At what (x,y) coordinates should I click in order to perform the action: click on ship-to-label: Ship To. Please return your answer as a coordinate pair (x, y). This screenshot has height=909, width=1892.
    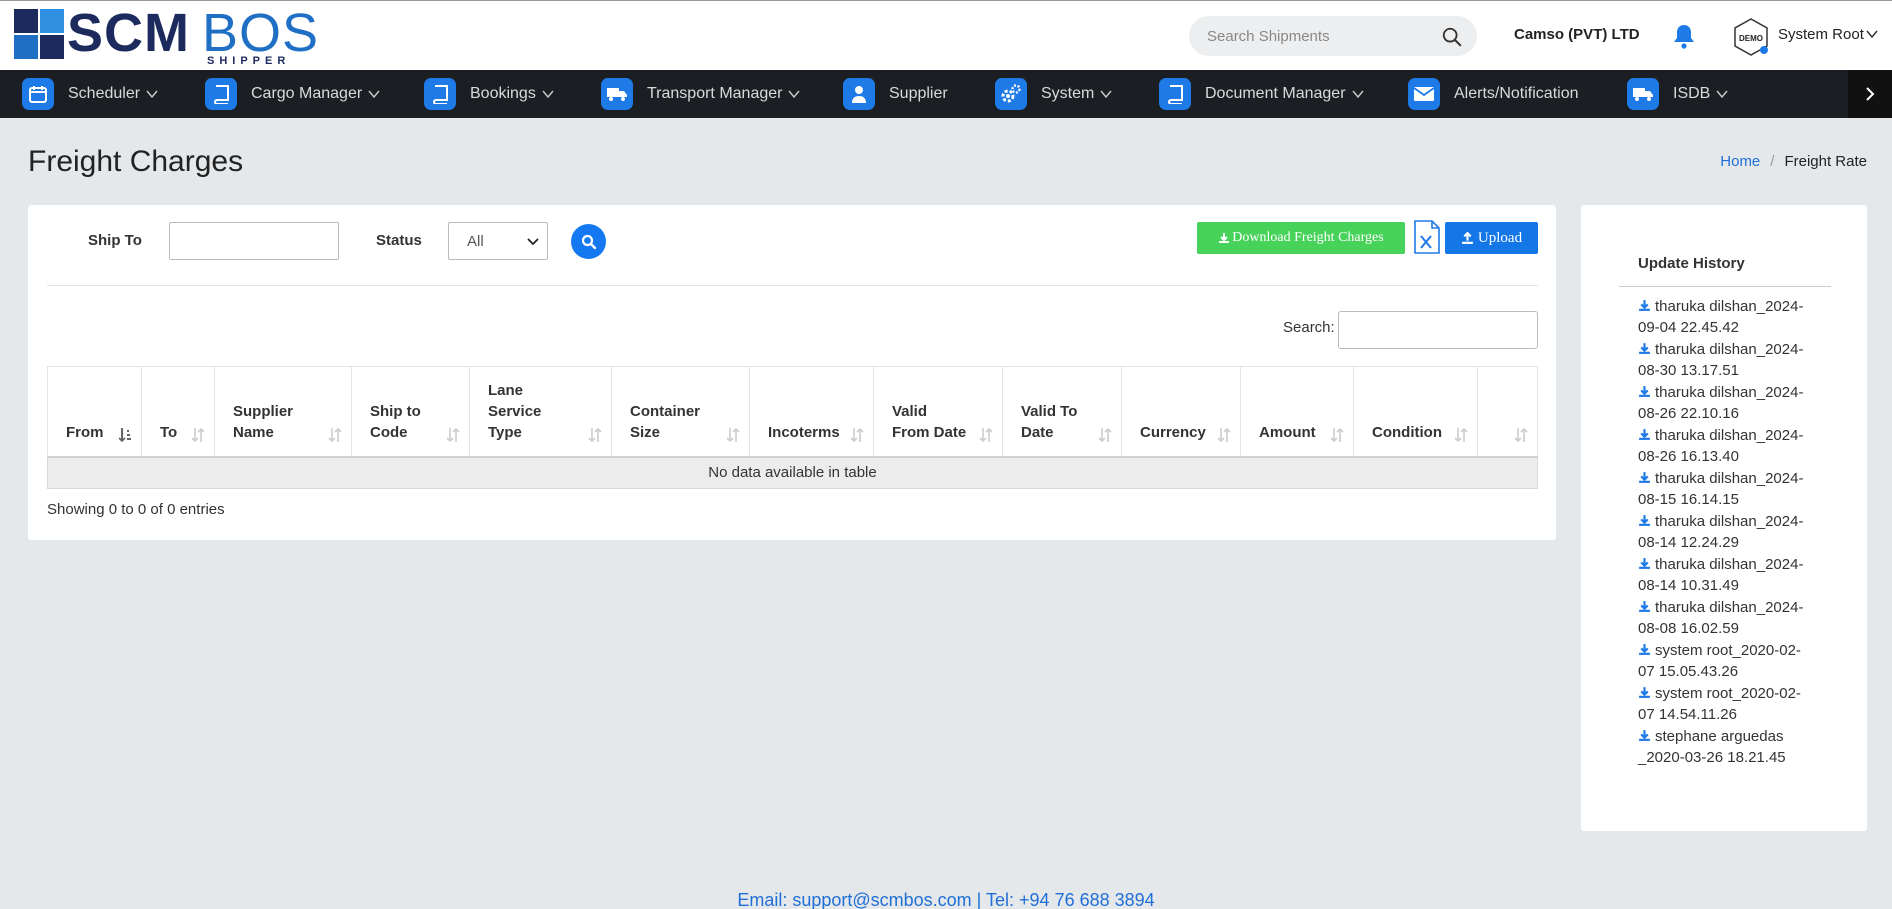
    Looking at the image, I should click on (115, 240).